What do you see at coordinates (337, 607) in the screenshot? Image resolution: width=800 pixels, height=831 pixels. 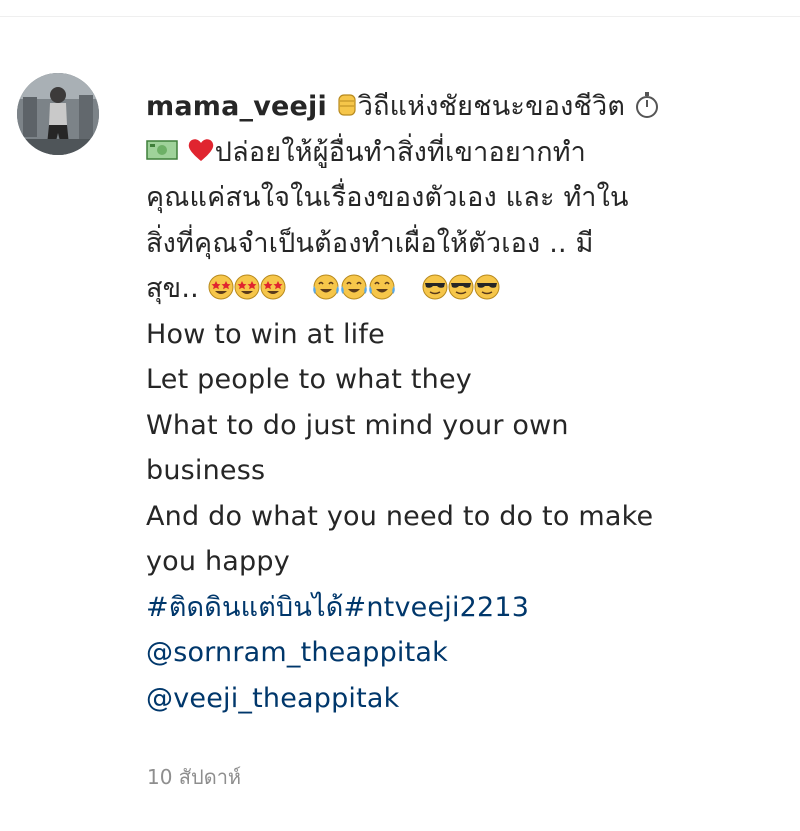 I see `hashtag-link: #ติดดินแต่บินได้#ntveeji2213` at bounding box center [337, 607].